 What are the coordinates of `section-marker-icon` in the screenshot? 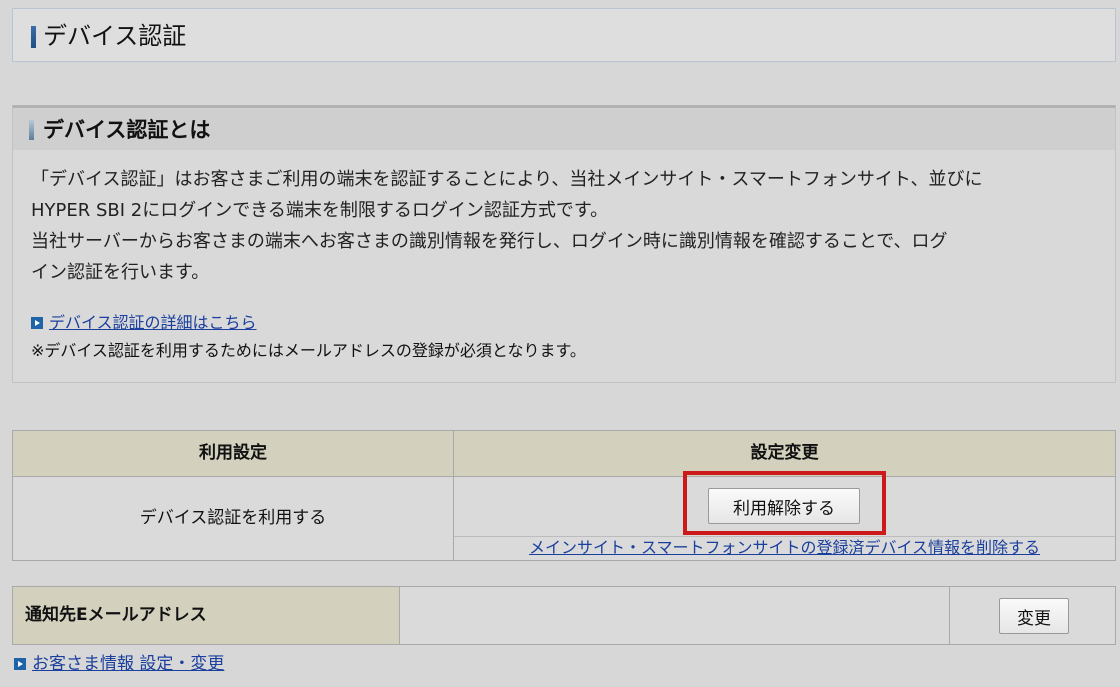 It's located at (31, 130).